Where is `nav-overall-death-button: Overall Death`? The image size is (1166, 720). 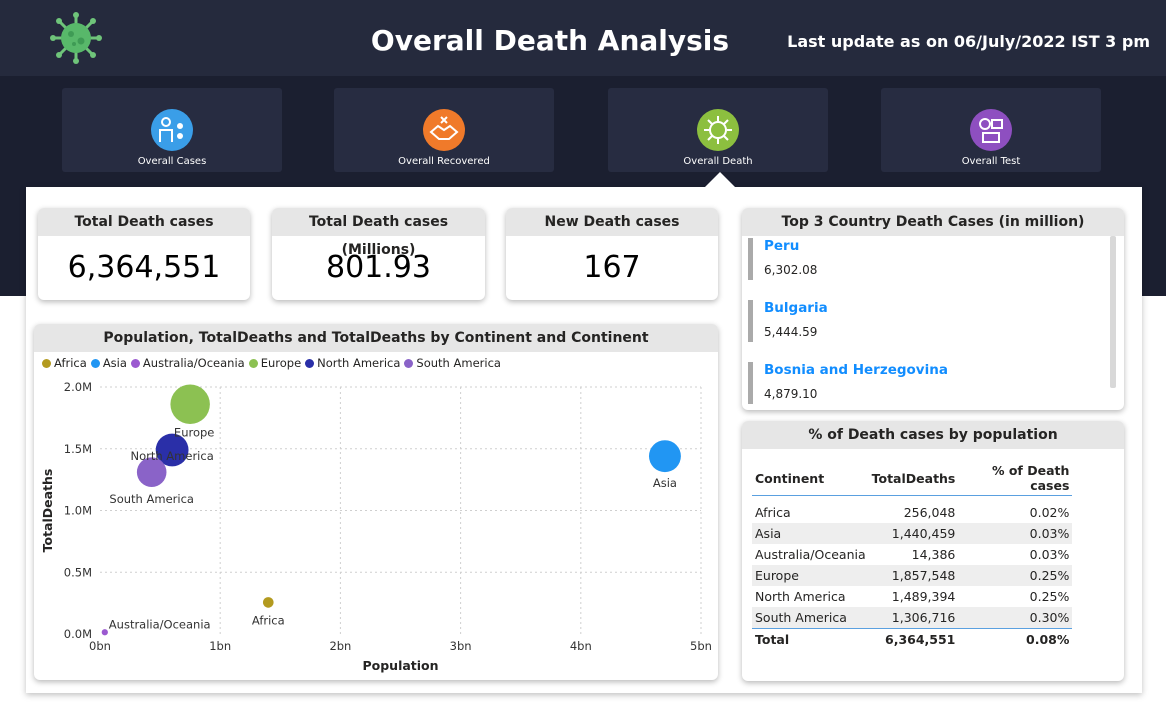 nav-overall-death-button: Overall Death is located at coordinates (718, 130).